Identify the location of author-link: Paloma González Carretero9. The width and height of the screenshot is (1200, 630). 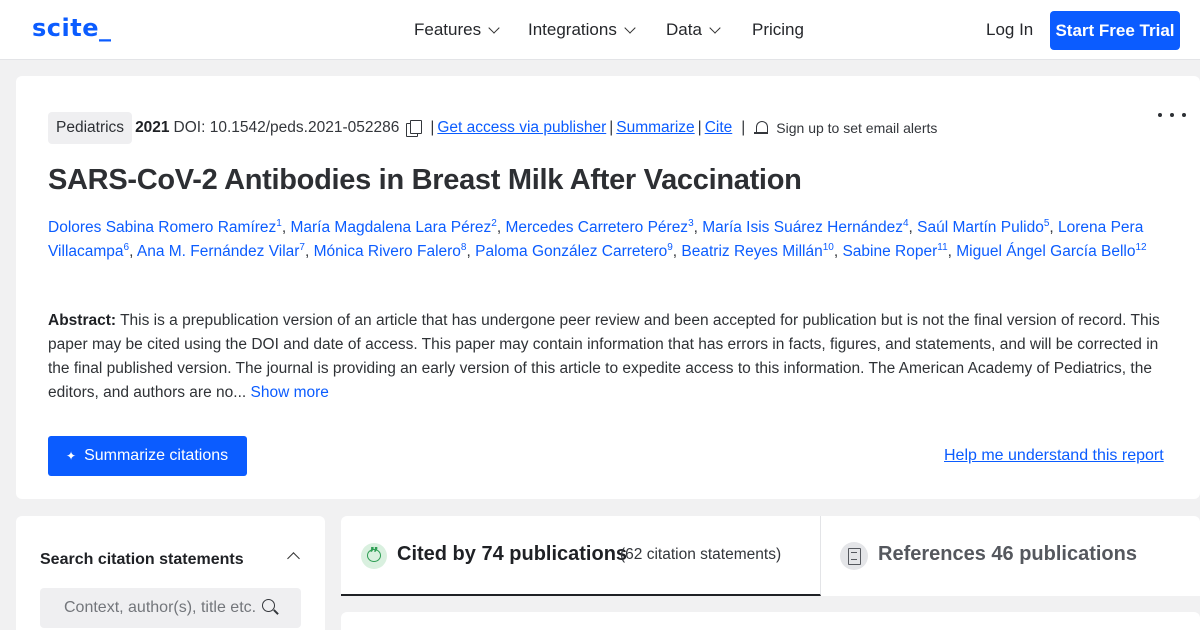
(574, 251).